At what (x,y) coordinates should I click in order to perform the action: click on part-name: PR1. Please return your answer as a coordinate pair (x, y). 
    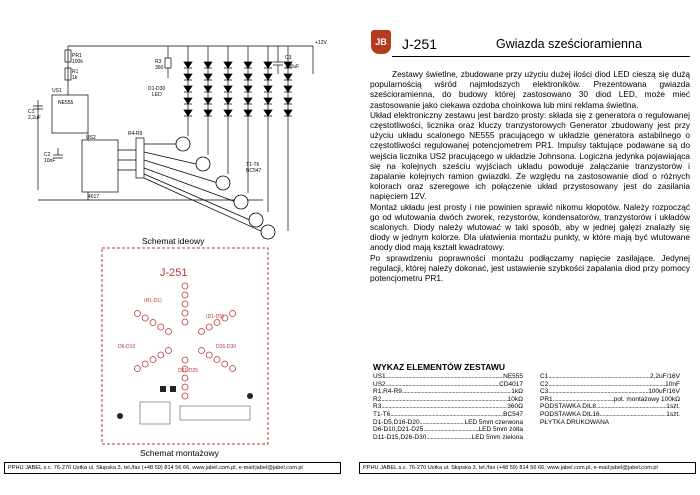
    Looking at the image, I should click on (546, 399).